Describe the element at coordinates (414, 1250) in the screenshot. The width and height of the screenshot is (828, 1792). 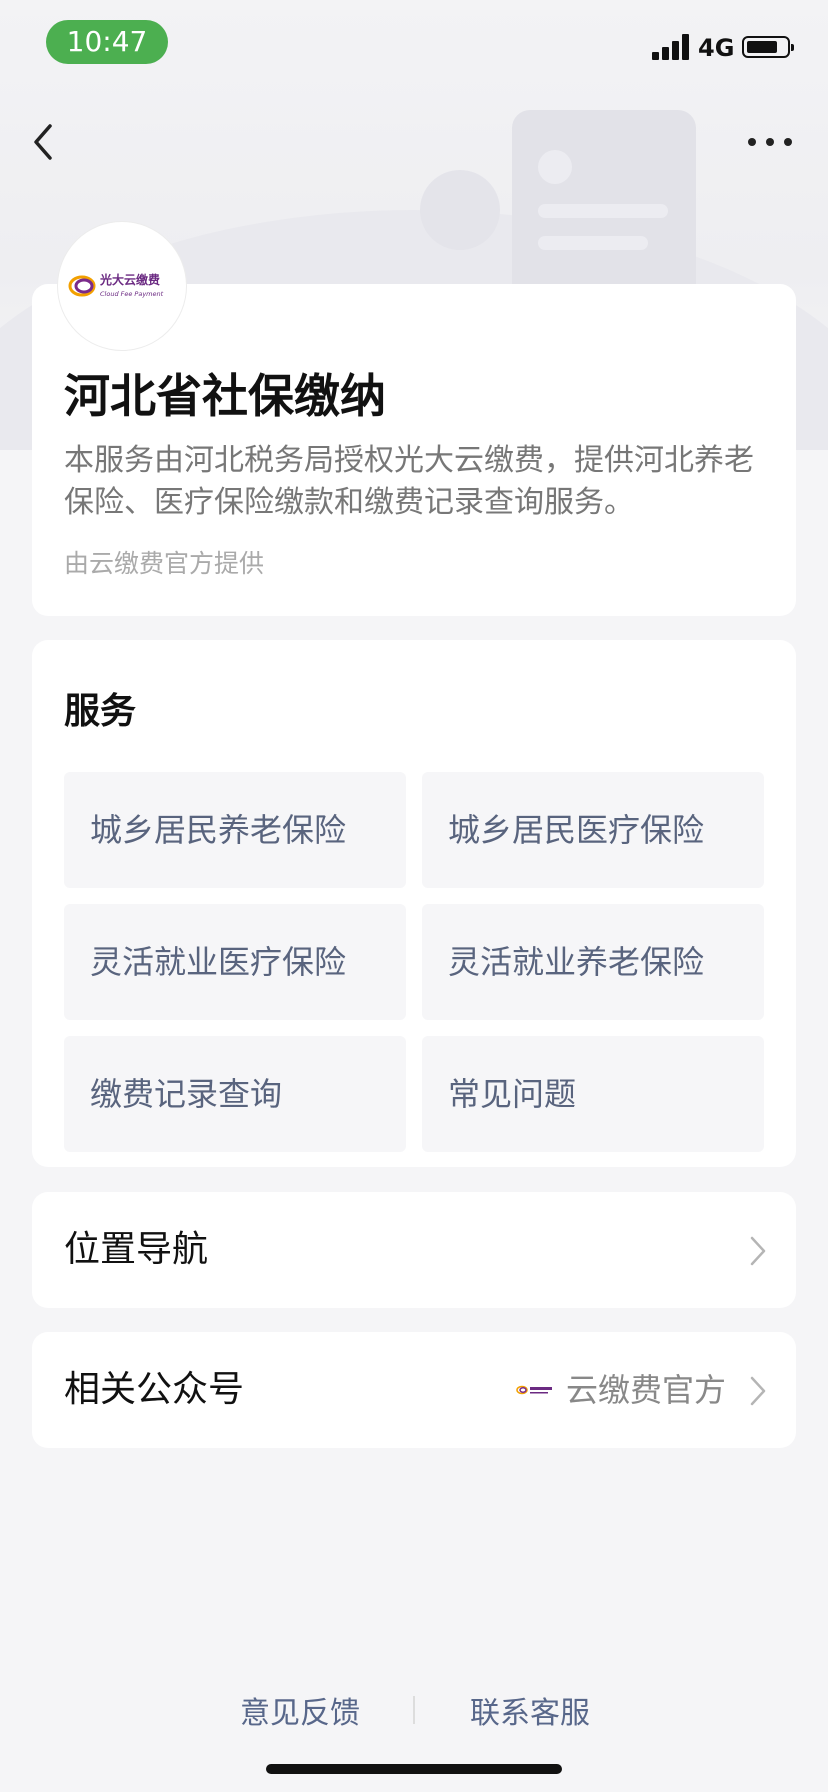
I see `location-navigation-row: 位置导航` at that location.